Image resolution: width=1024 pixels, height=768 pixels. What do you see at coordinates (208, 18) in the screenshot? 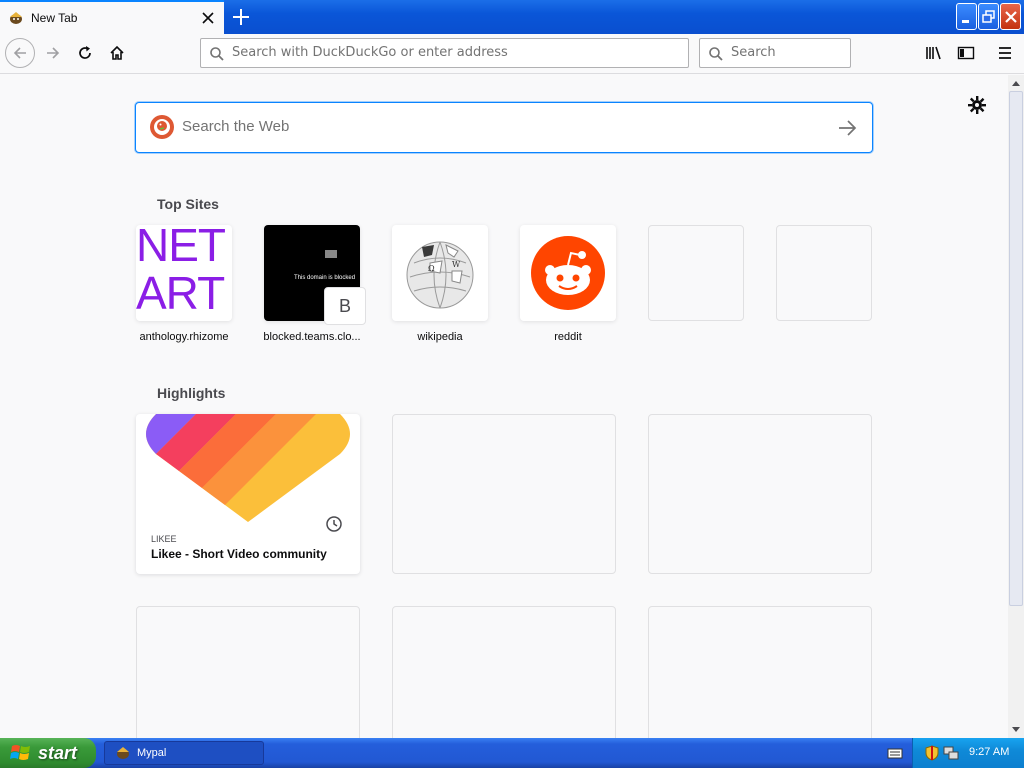
I see `close-tab-icon` at bounding box center [208, 18].